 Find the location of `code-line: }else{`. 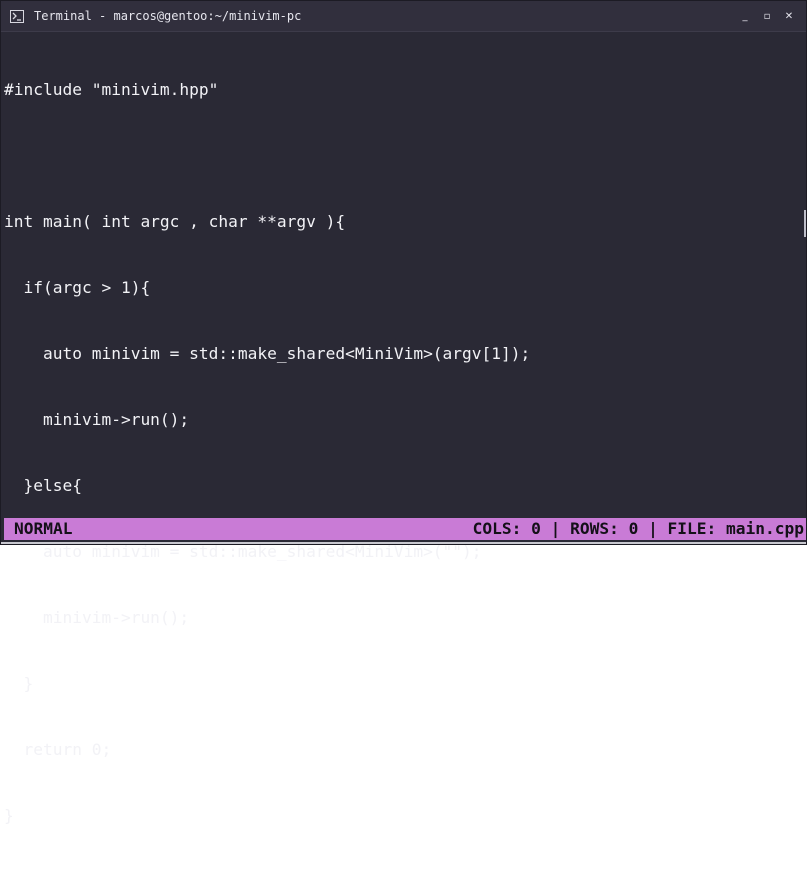

code-line: }else{ is located at coordinates (43, 485).